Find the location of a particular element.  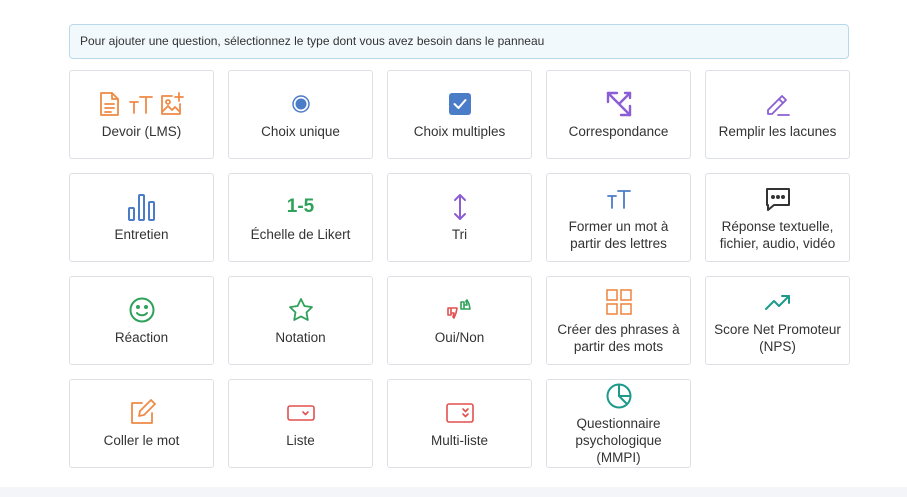

match-arrows-icon is located at coordinates (619, 104).